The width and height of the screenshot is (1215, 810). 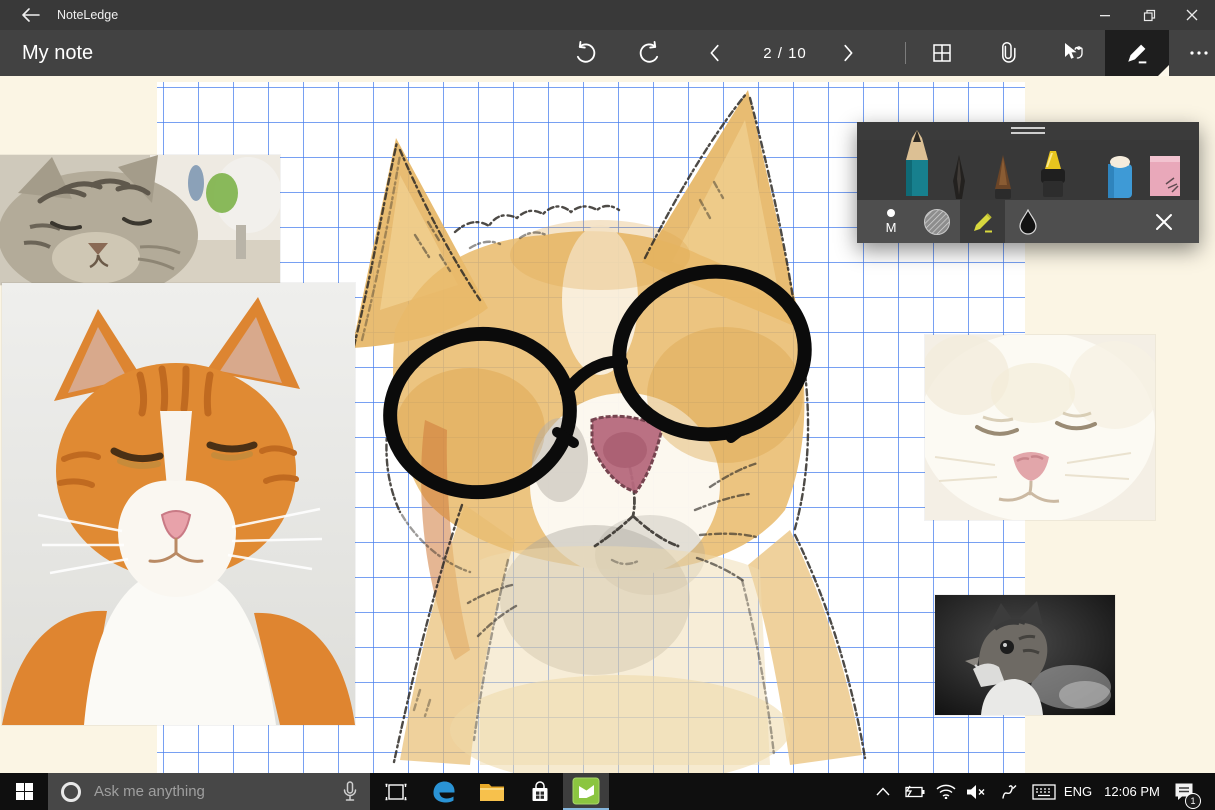 I want to click on cortana-search-box: Ask me anything, so click(x=209, y=791).